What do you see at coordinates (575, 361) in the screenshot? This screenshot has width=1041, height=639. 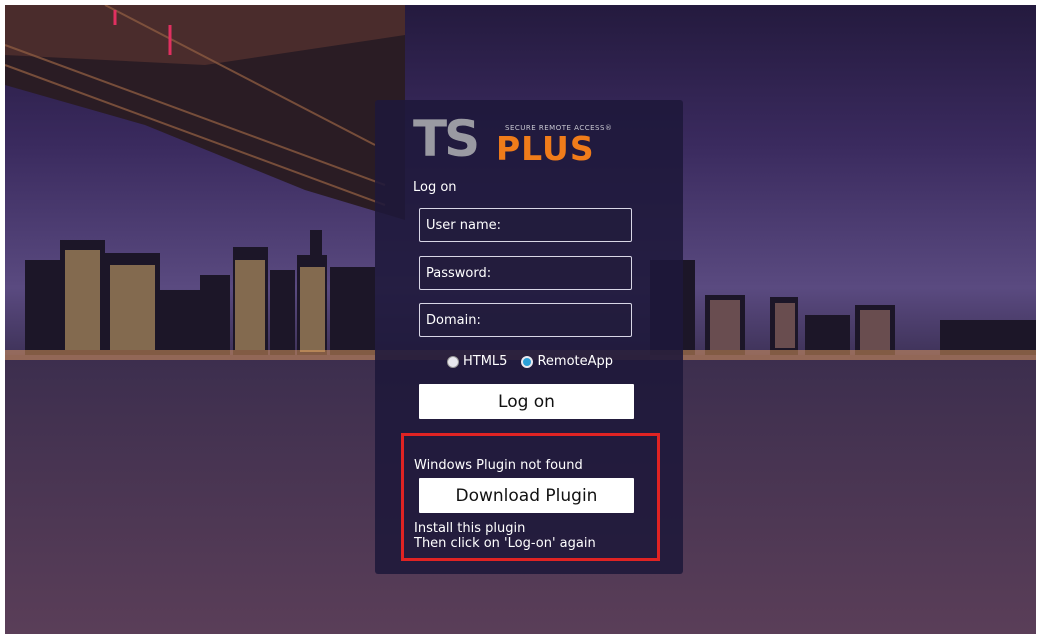 I see `radio-remoteapp-label: RemoteApp` at bounding box center [575, 361].